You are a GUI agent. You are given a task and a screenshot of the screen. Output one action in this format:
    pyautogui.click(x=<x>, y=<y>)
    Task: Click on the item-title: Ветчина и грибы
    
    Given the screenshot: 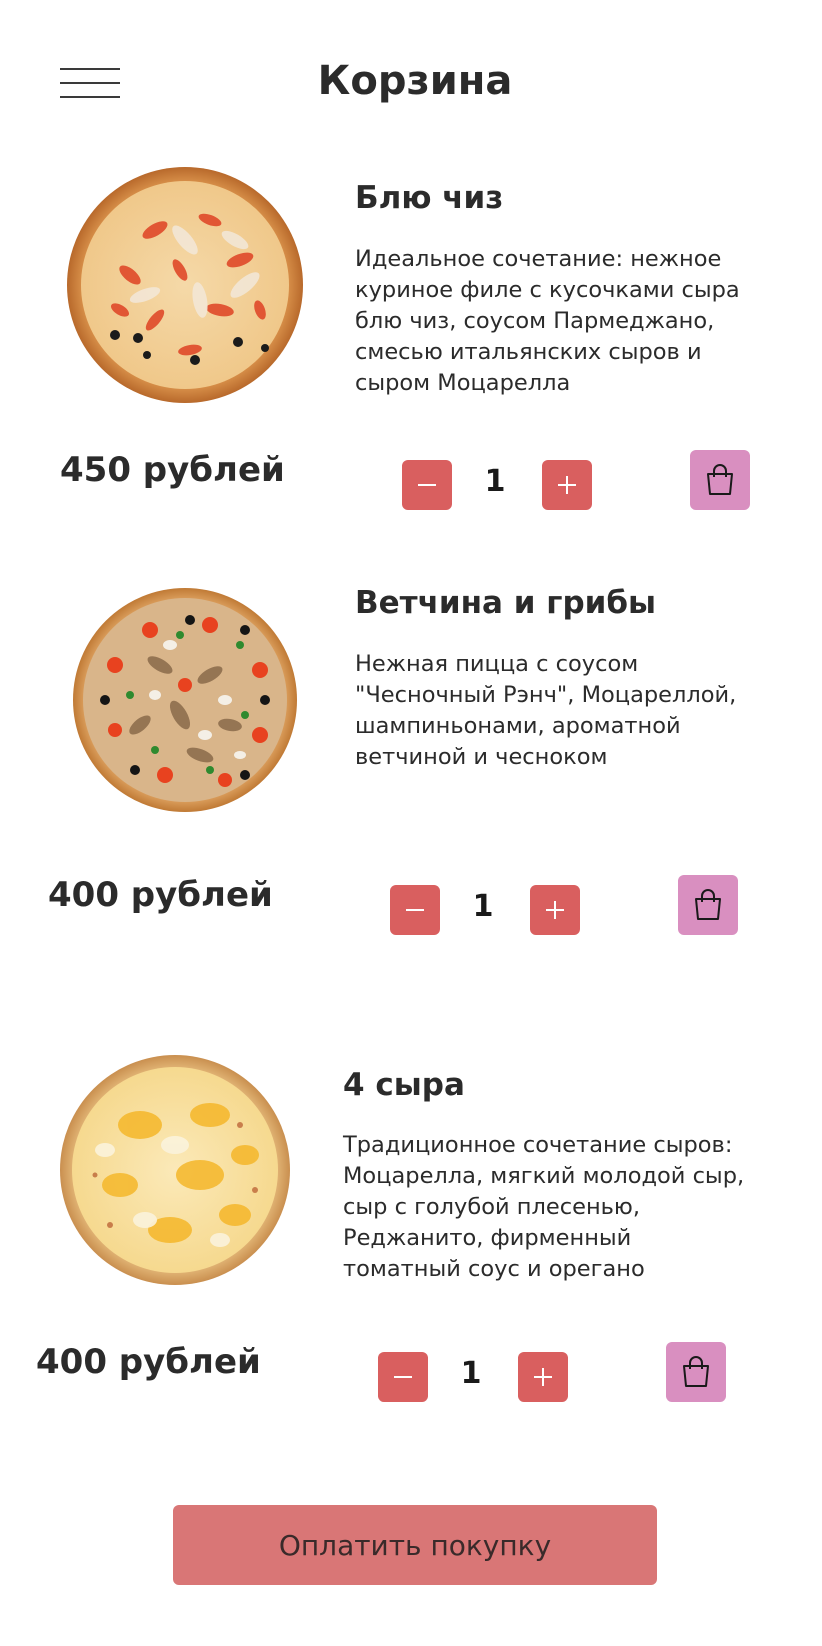 What is the action you would take?
    pyautogui.click(x=506, y=603)
    